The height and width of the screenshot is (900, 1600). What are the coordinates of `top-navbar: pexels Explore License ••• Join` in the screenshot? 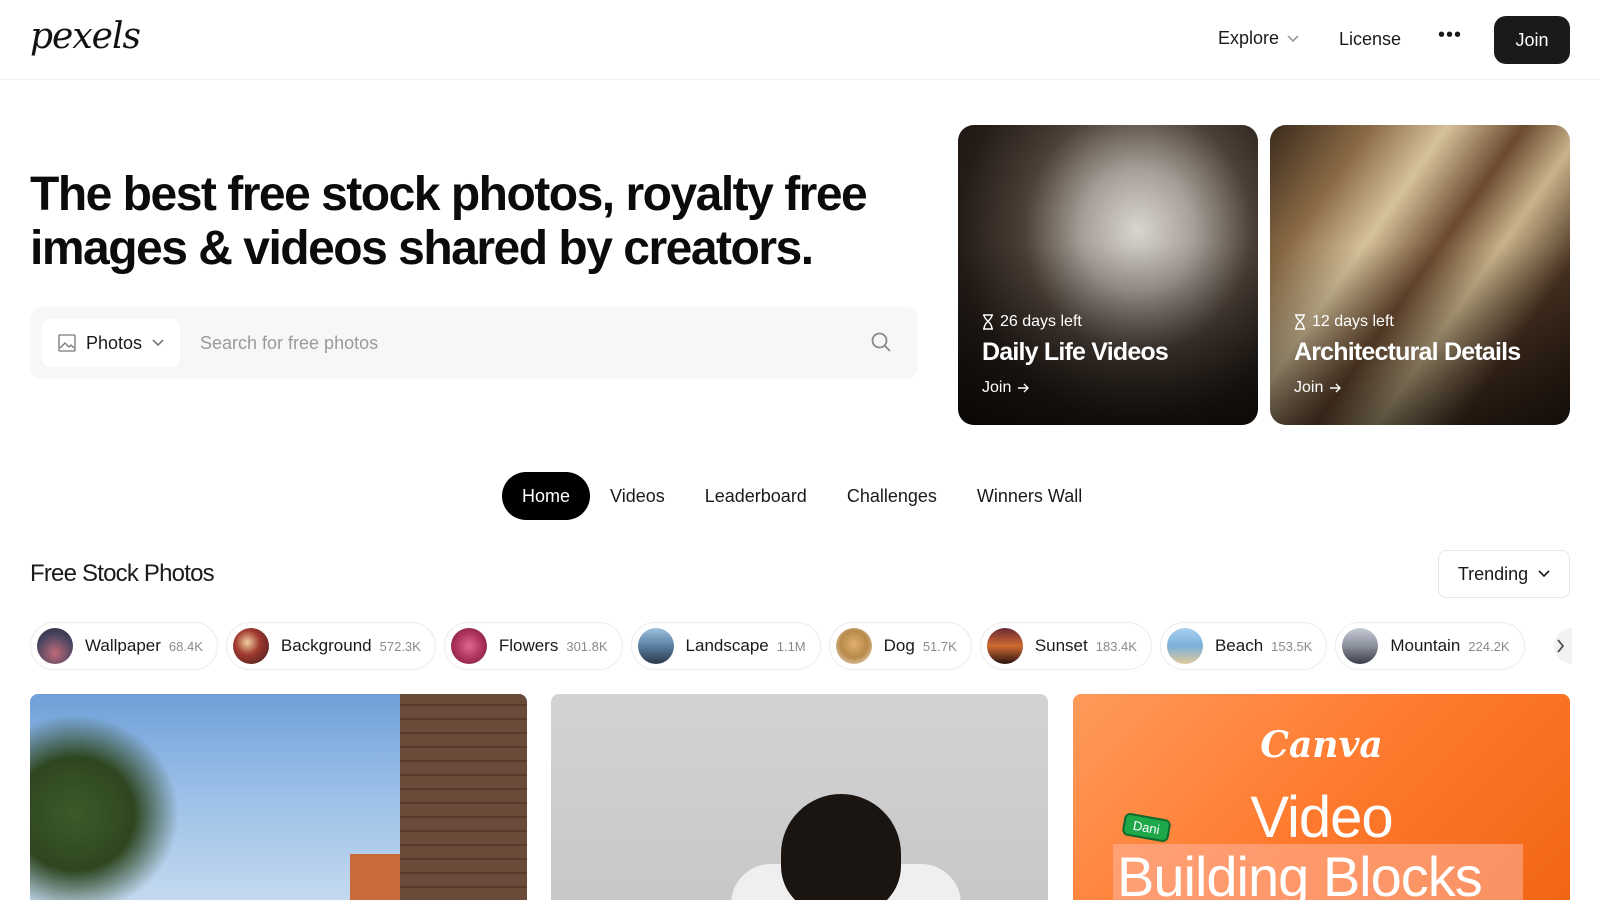 It's located at (800, 40).